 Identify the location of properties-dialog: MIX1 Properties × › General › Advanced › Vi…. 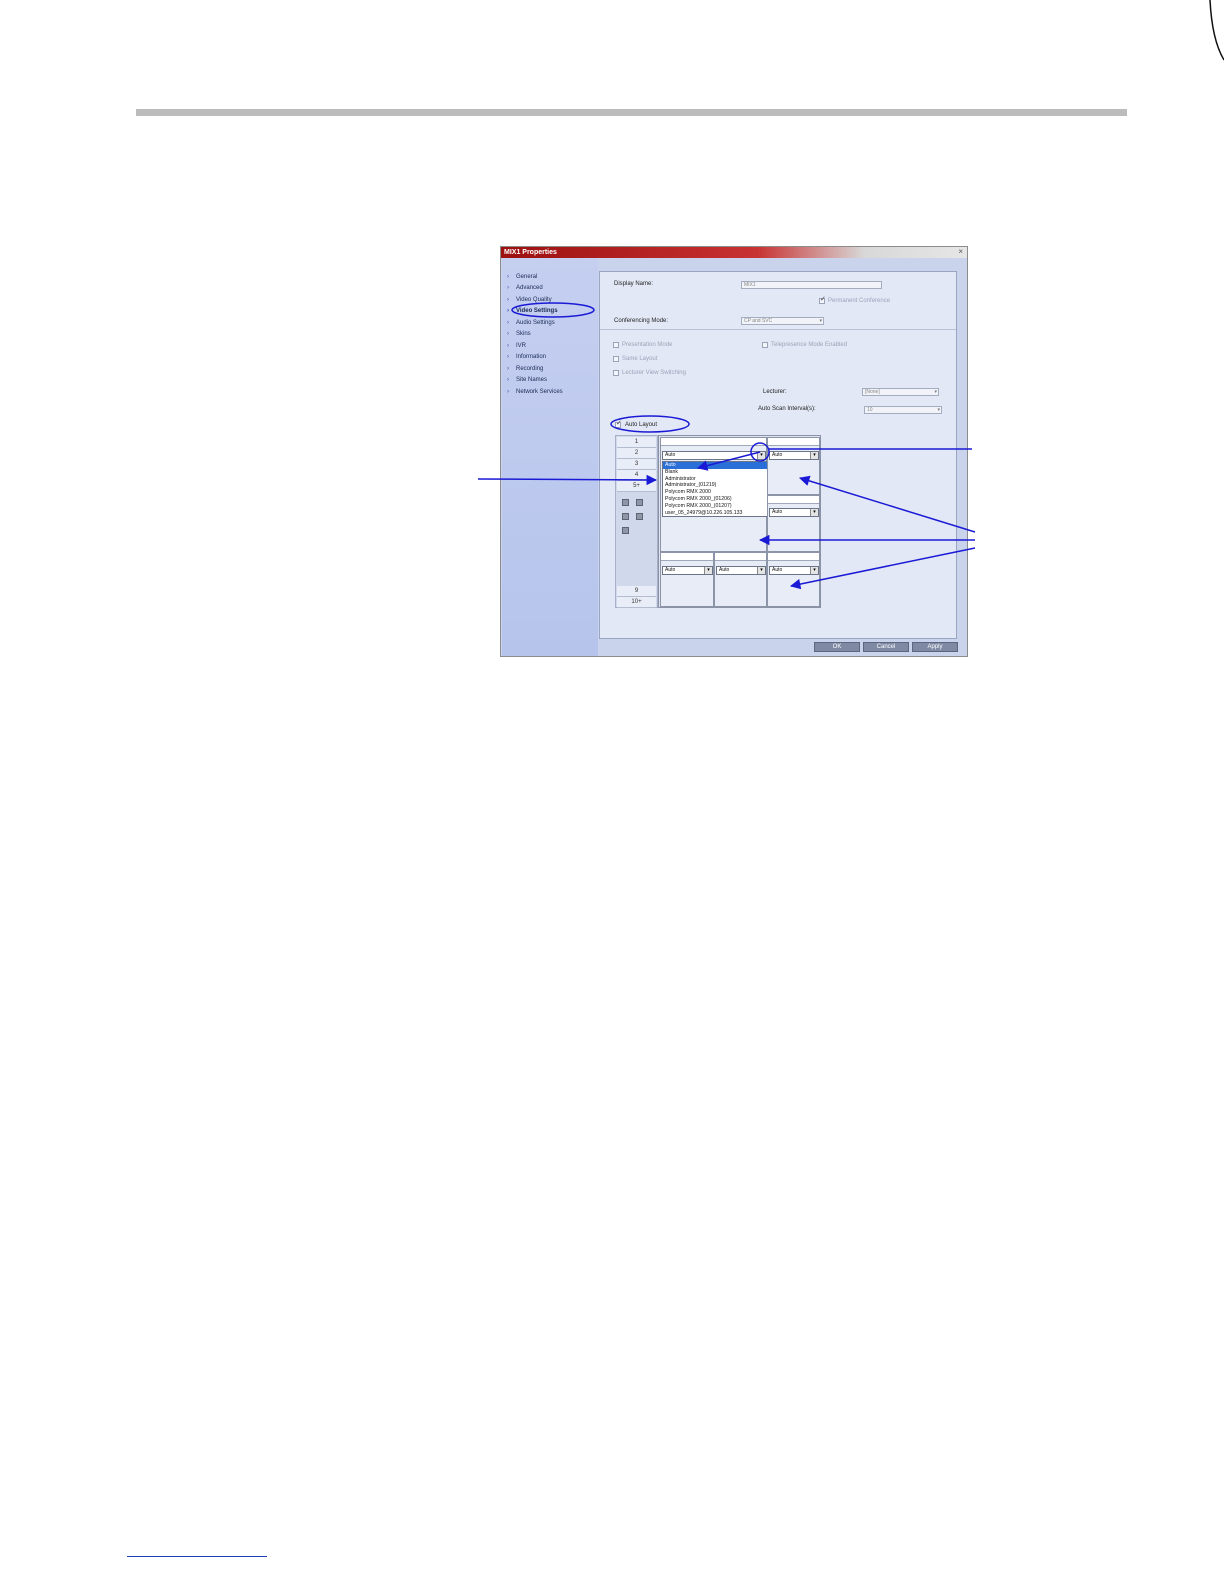
(734, 451).